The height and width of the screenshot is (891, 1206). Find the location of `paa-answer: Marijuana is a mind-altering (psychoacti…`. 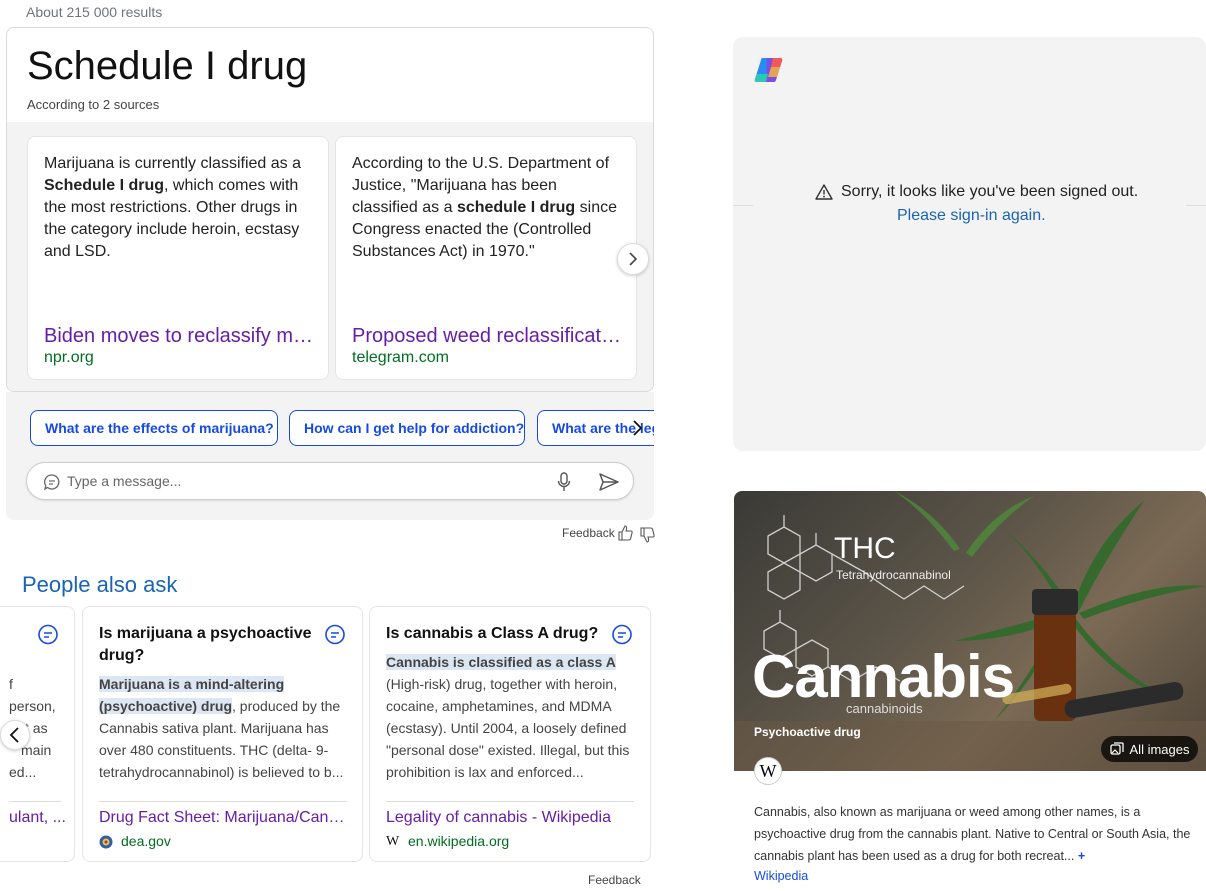

paa-answer: Marijuana is a mind-altering (psychoacti… is located at coordinates (221, 728).